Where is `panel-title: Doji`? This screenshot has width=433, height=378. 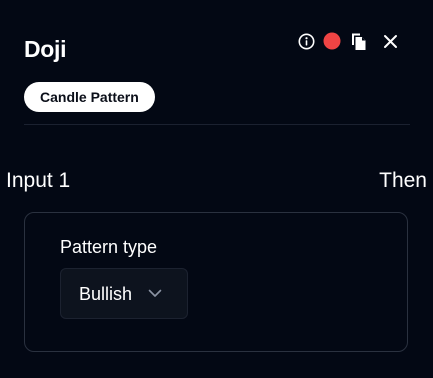 panel-title: Doji is located at coordinates (45, 49).